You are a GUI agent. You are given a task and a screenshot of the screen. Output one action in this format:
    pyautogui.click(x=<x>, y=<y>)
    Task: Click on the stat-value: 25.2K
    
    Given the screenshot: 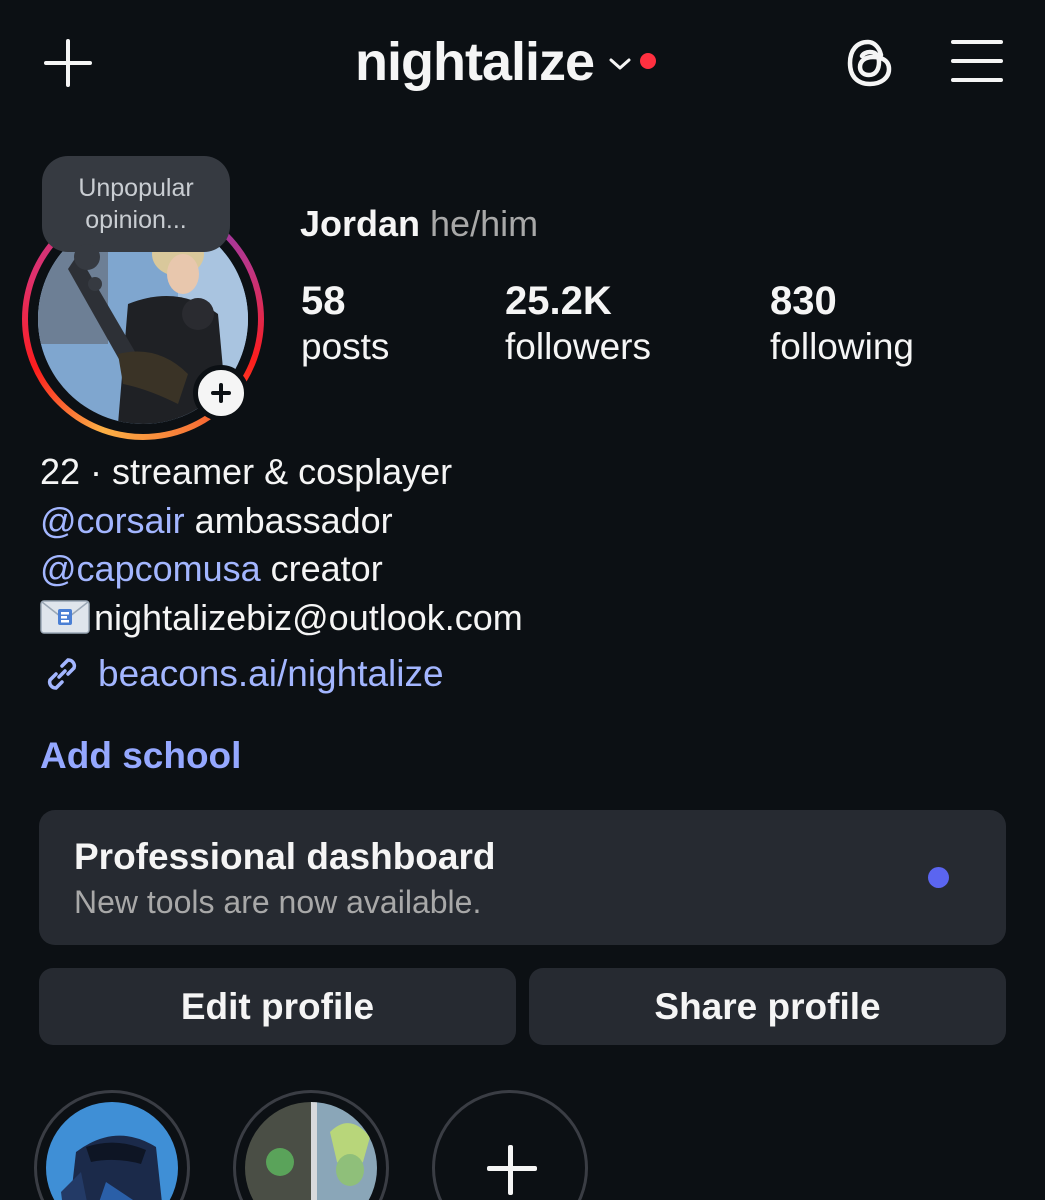 What is the action you would take?
    pyautogui.click(x=558, y=301)
    